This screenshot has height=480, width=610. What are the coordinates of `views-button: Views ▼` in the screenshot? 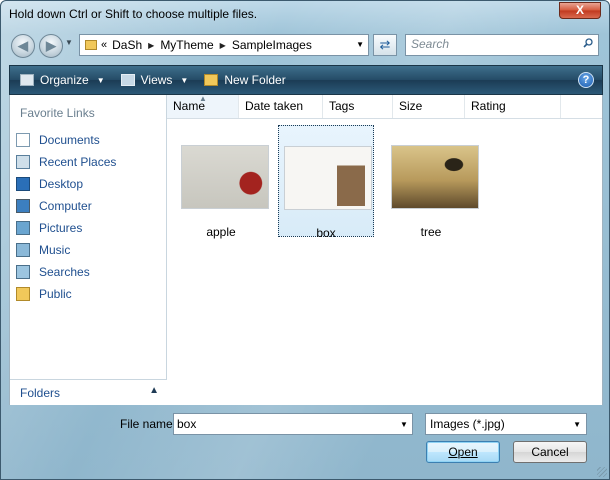 It's located at (154, 80).